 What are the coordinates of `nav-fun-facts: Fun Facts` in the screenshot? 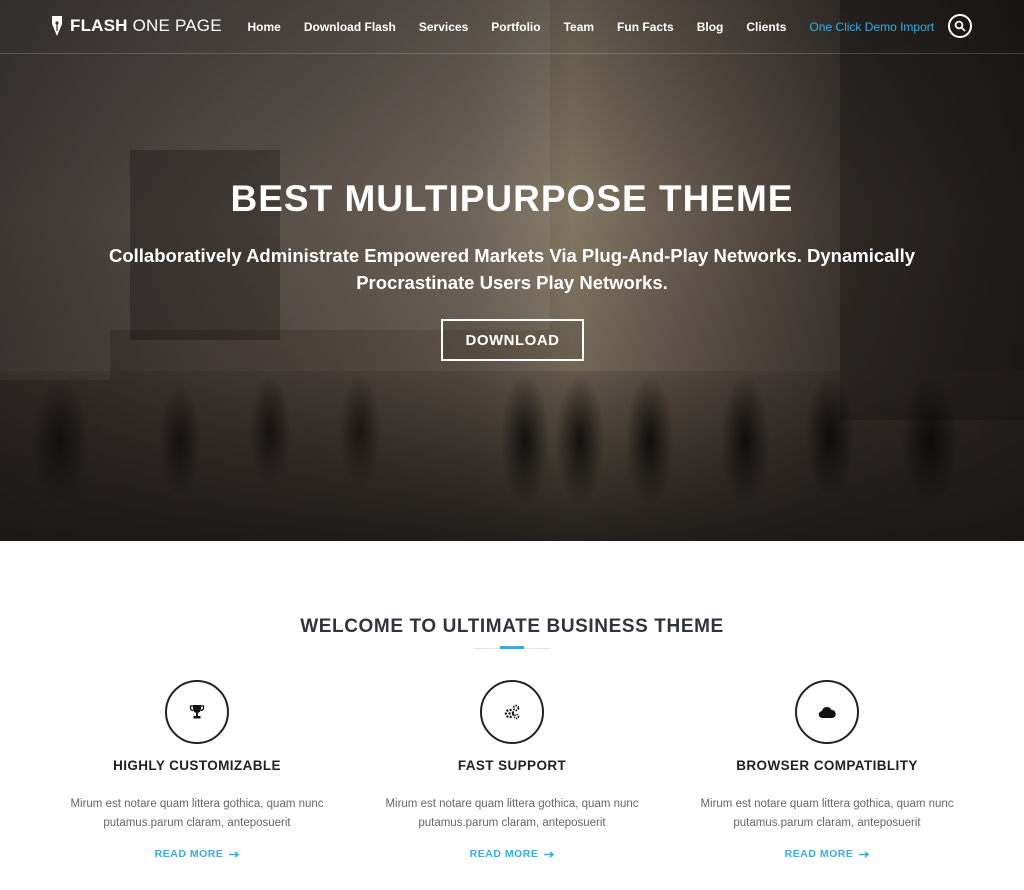 It's located at (645, 27).